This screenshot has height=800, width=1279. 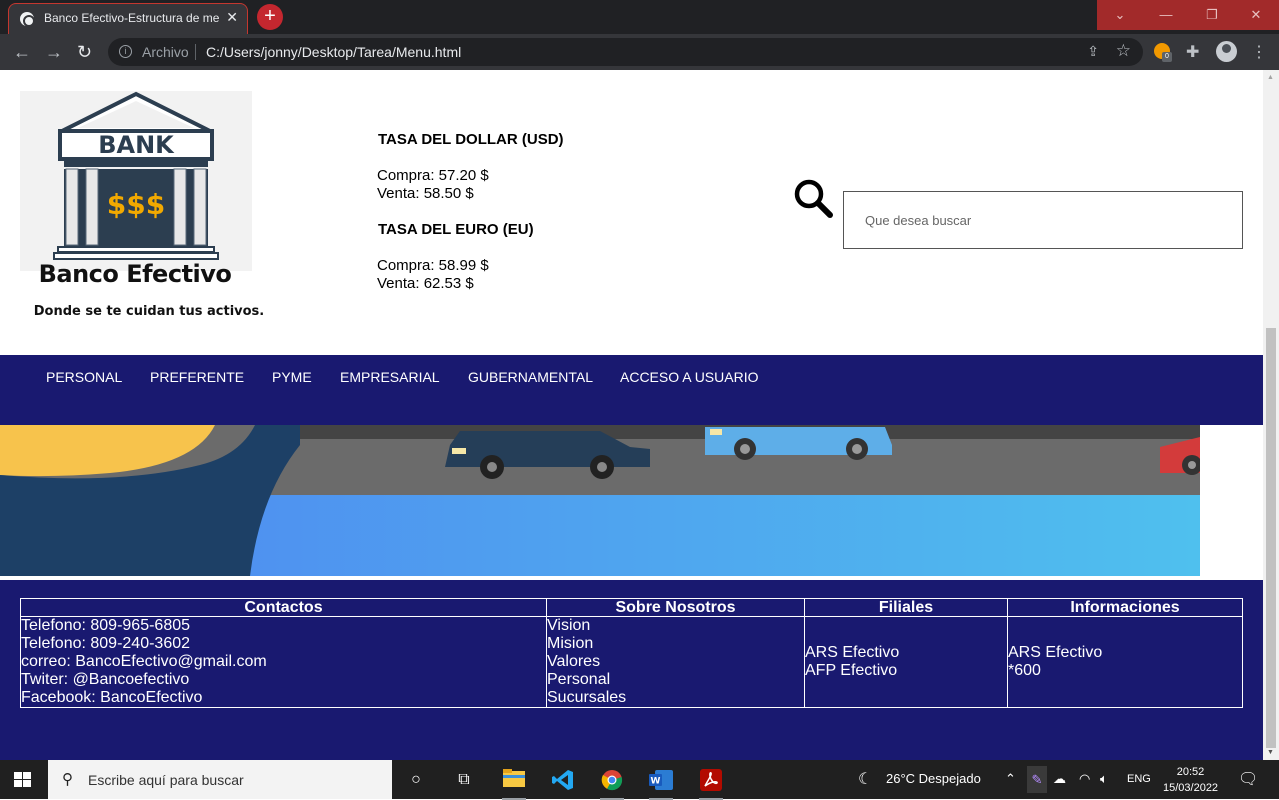 What do you see at coordinates (67, 779) in the screenshot?
I see `search-icon: ⚲` at bounding box center [67, 779].